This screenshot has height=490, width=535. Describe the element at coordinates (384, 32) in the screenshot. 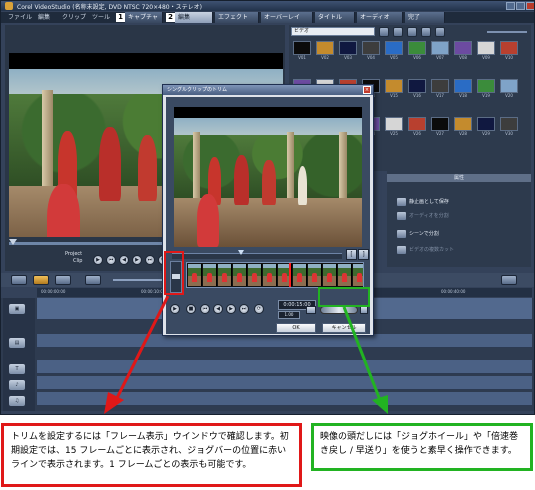

I see `add-folder-icon` at that location.